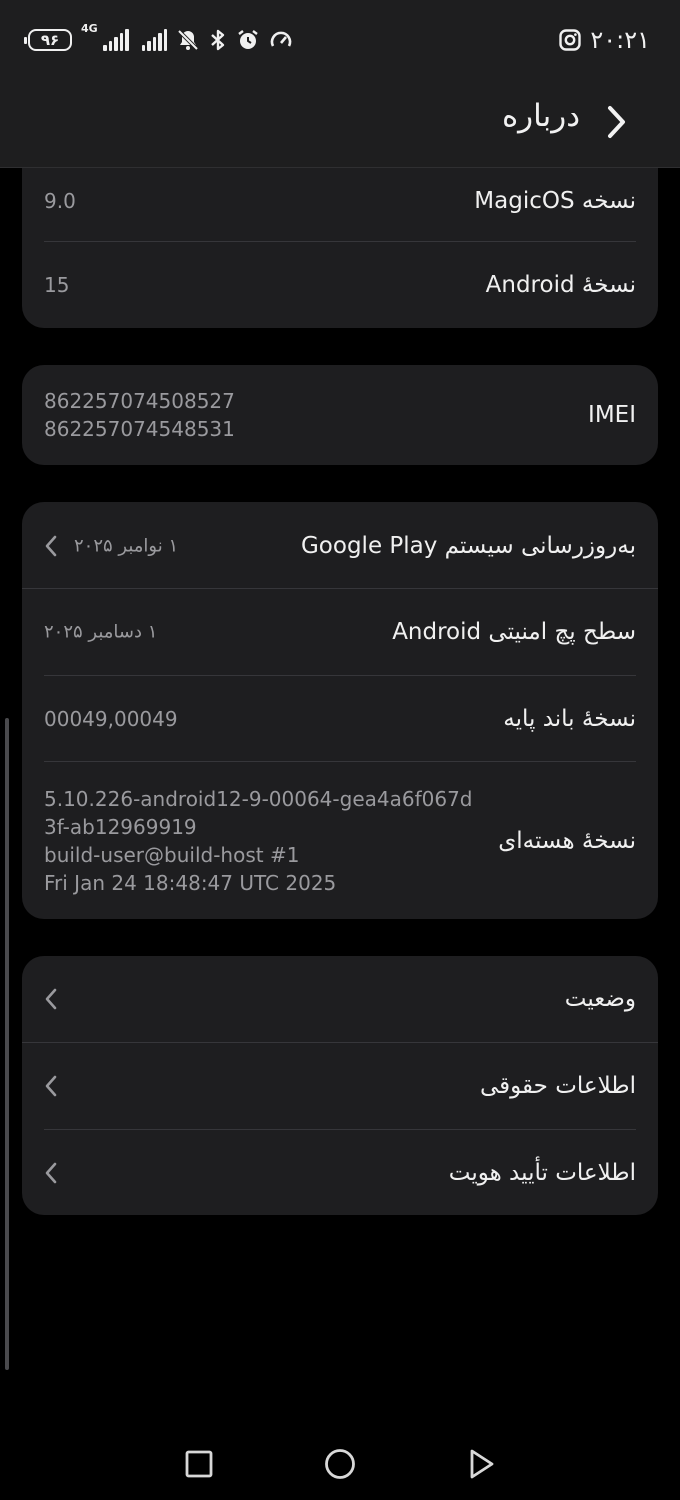  Describe the element at coordinates (218, 40) in the screenshot. I see `bluetooth-icon` at that location.